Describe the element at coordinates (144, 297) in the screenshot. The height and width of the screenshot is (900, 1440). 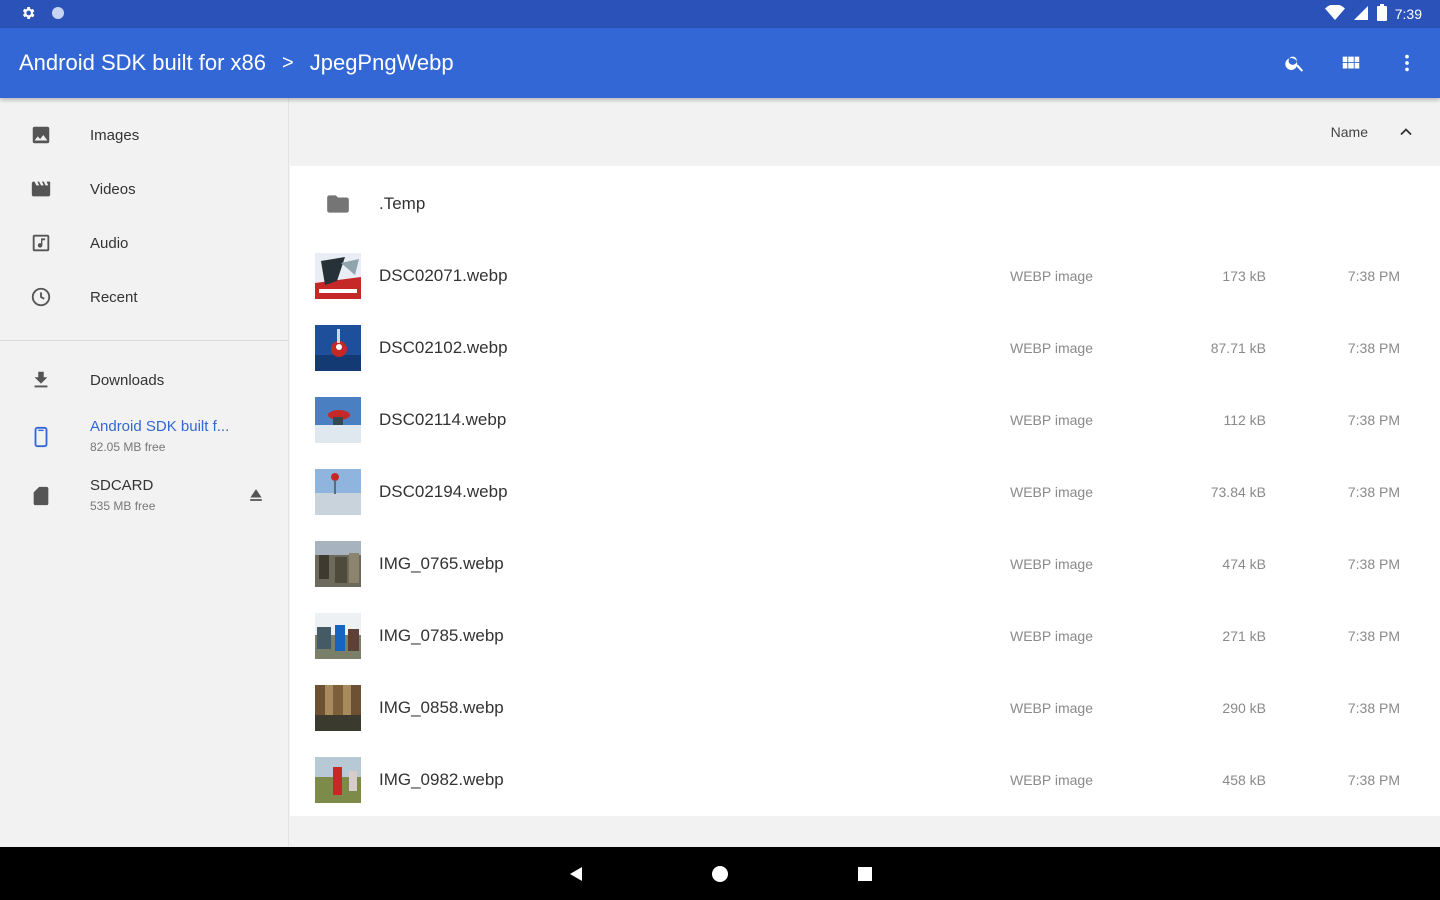
I see `sidebar-item-recent: Recent` at that location.